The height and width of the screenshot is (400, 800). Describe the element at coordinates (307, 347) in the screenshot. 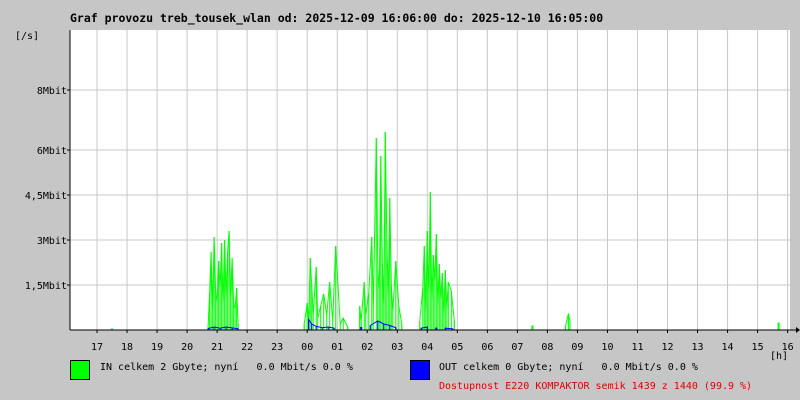

I see `x-tick-label: 00` at that location.